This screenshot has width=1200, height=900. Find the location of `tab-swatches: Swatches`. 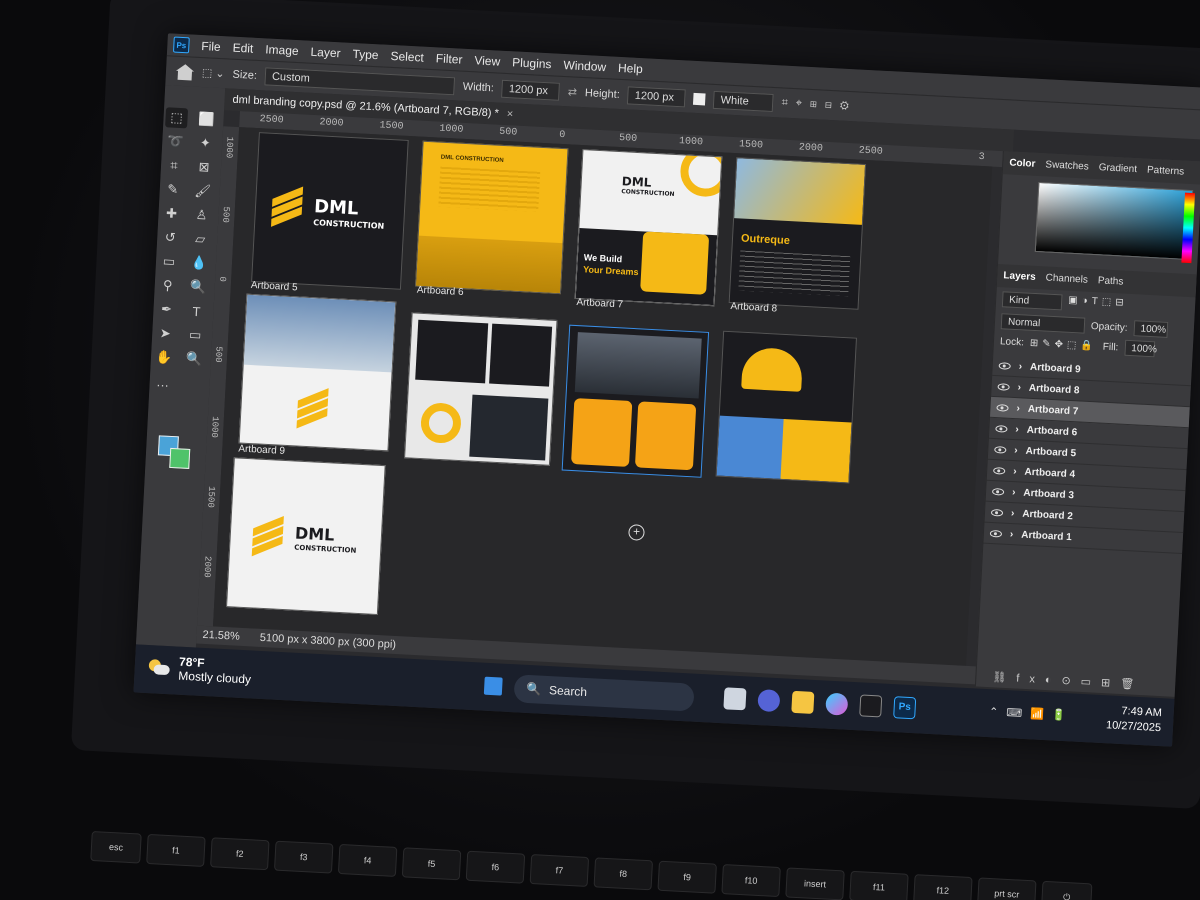

tab-swatches: Swatches is located at coordinates (1067, 165).